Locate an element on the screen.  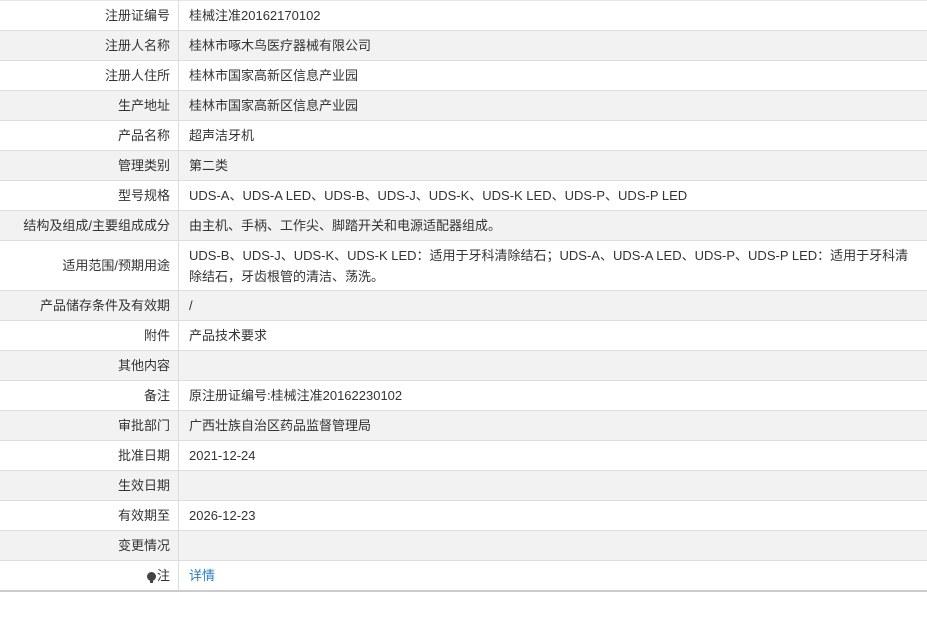
row-structure-composition: 结构及组成/主要组成成分 由主机、手柄、工作尖、脚踏开关和电源适配器组成。 is located at coordinates (463, 225).